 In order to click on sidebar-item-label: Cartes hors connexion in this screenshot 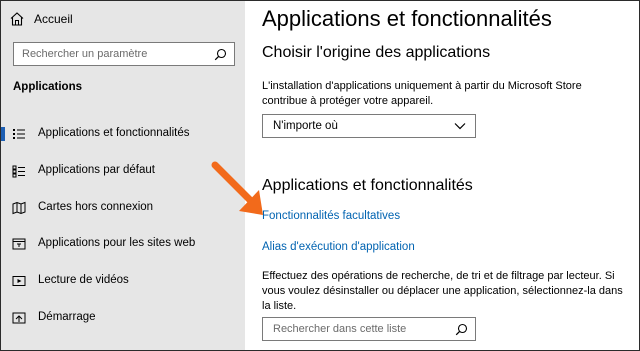, I will do `click(96, 207)`.